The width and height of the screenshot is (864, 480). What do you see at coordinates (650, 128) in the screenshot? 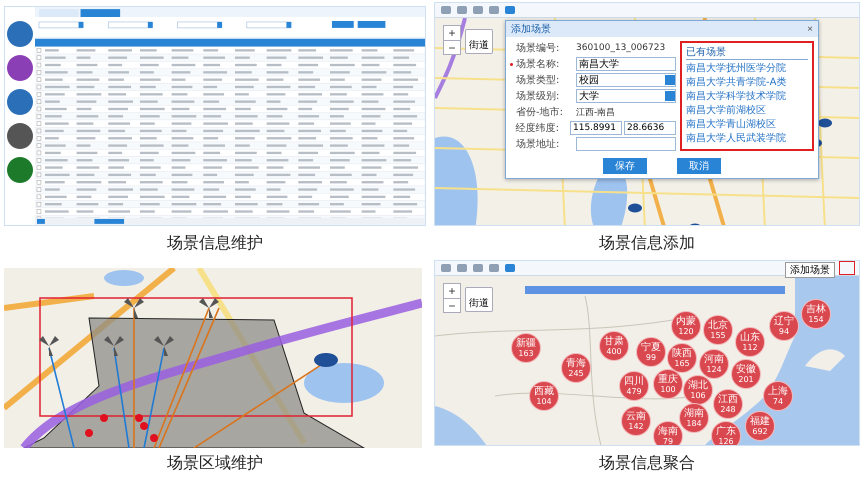
I see `latitude-field: 28.6636` at bounding box center [650, 128].